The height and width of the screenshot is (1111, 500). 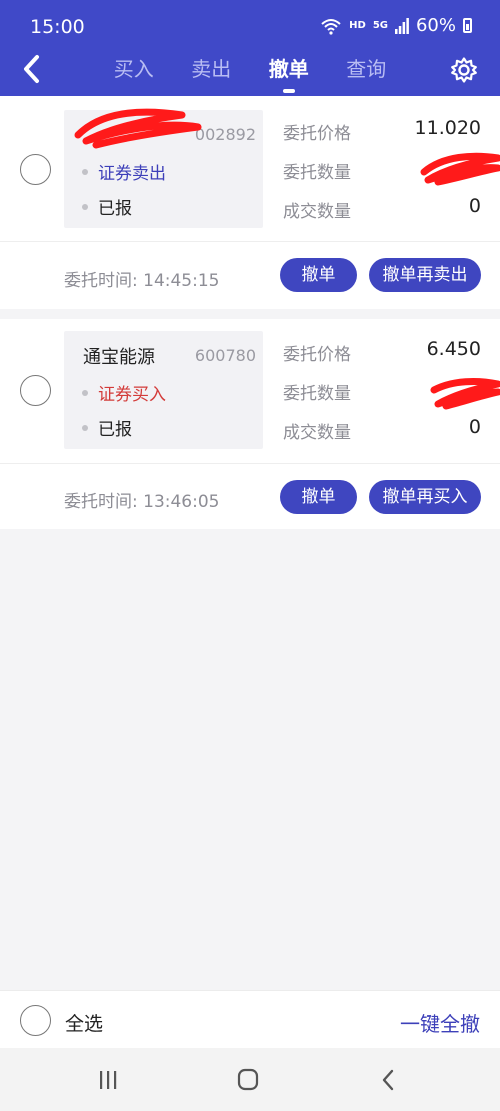 What do you see at coordinates (435, 25) in the screenshot?
I see `battery-percent: 60%` at bounding box center [435, 25].